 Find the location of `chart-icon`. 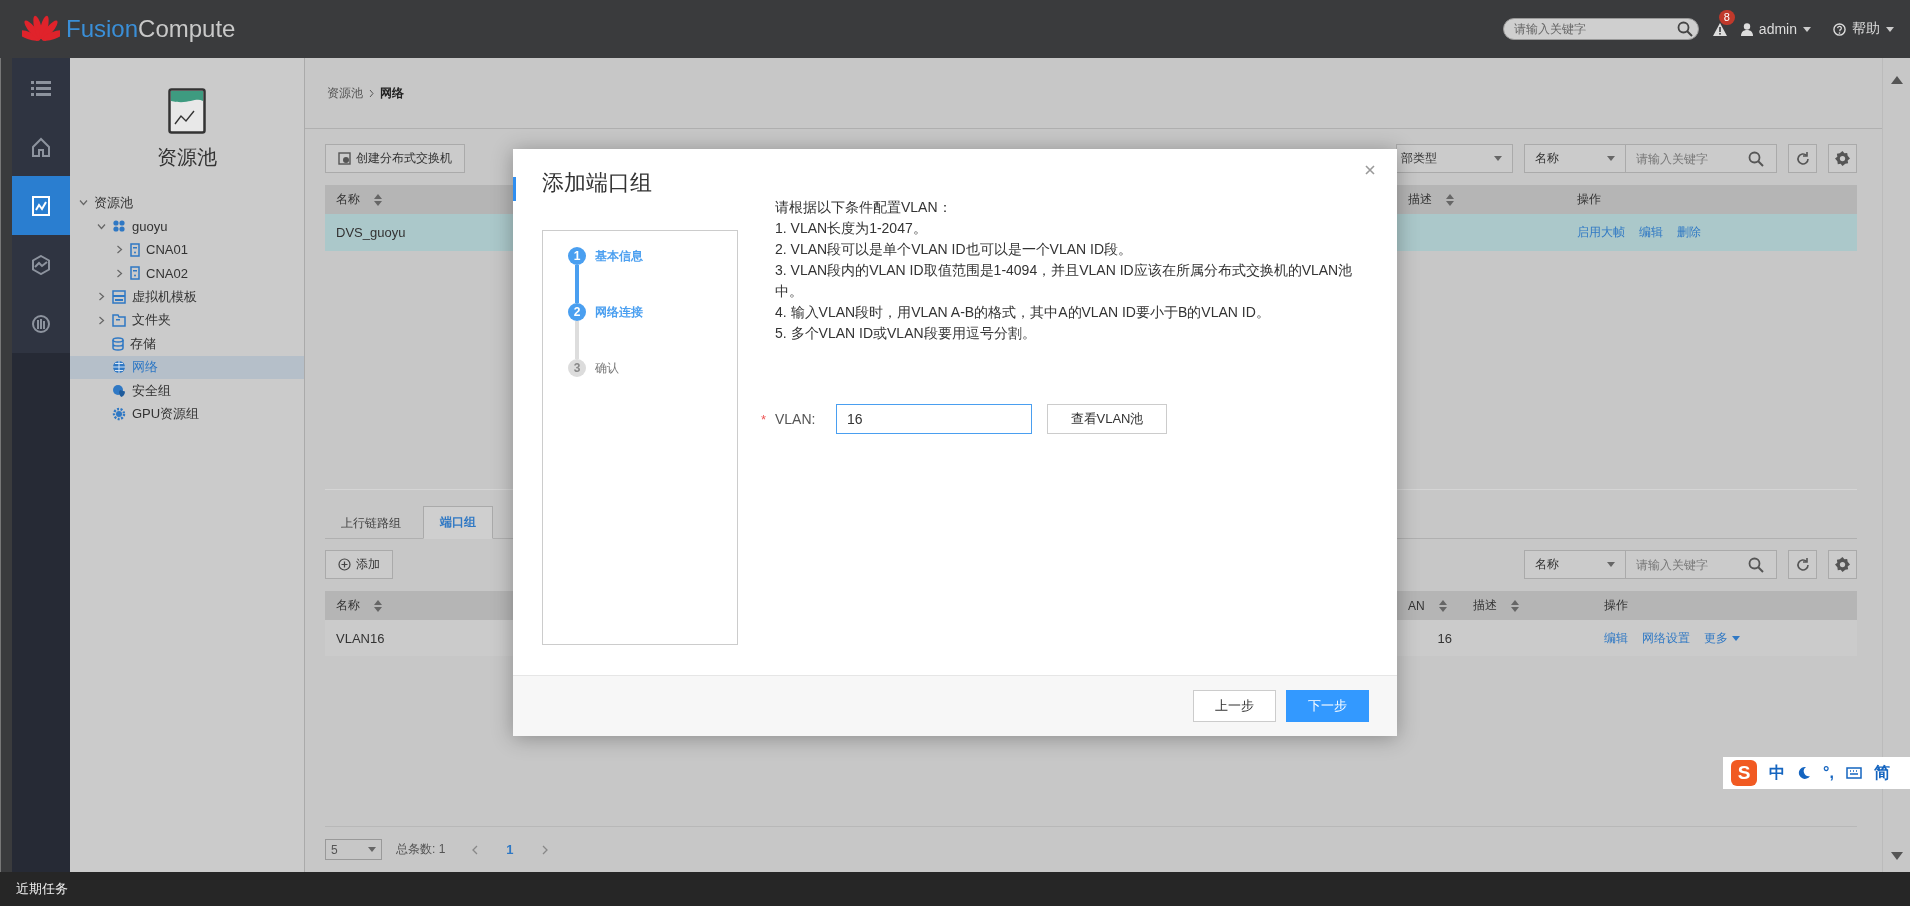

chart-icon is located at coordinates (41, 205).